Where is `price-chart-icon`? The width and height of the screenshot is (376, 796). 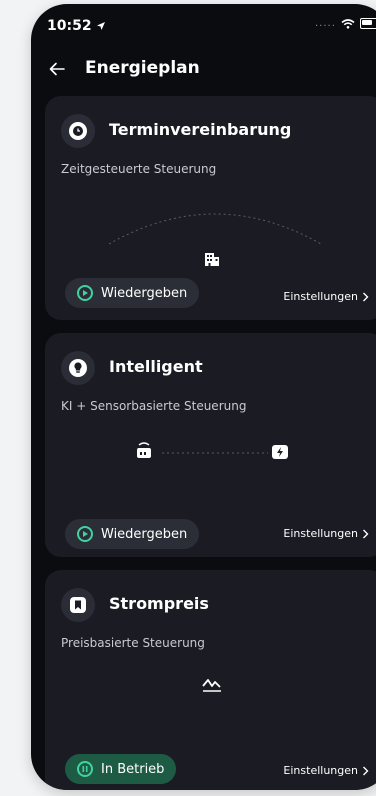 price-chart-icon is located at coordinates (211, 685).